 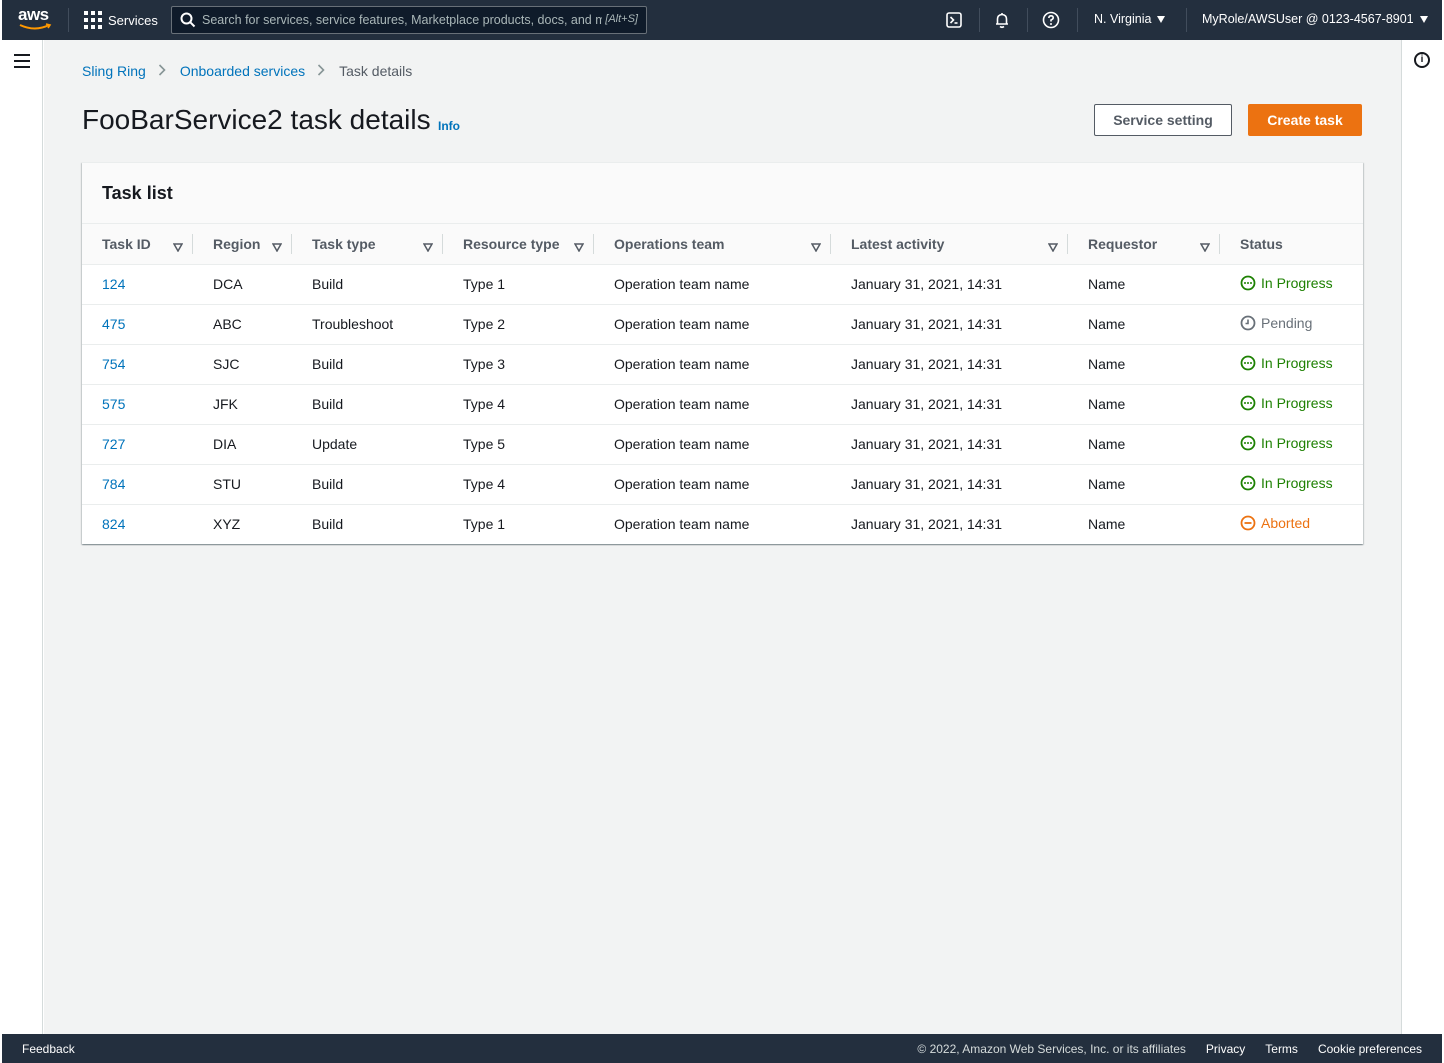 What do you see at coordinates (113, 444) in the screenshot?
I see `task-id-link: 727` at bounding box center [113, 444].